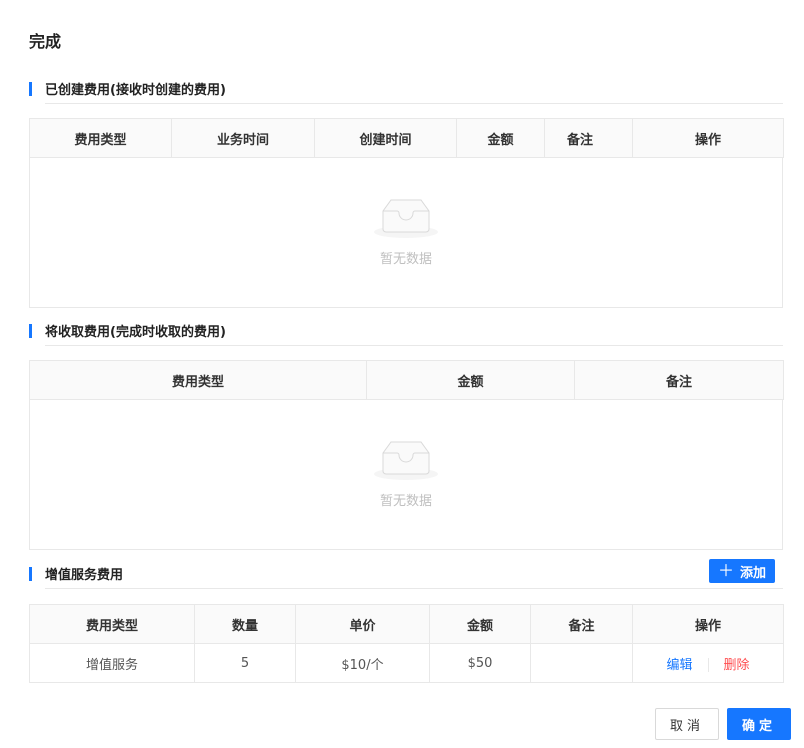  Describe the element at coordinates (385, 138) in the screenshot. I see `col-header-created-time: 创建时间` at that location.